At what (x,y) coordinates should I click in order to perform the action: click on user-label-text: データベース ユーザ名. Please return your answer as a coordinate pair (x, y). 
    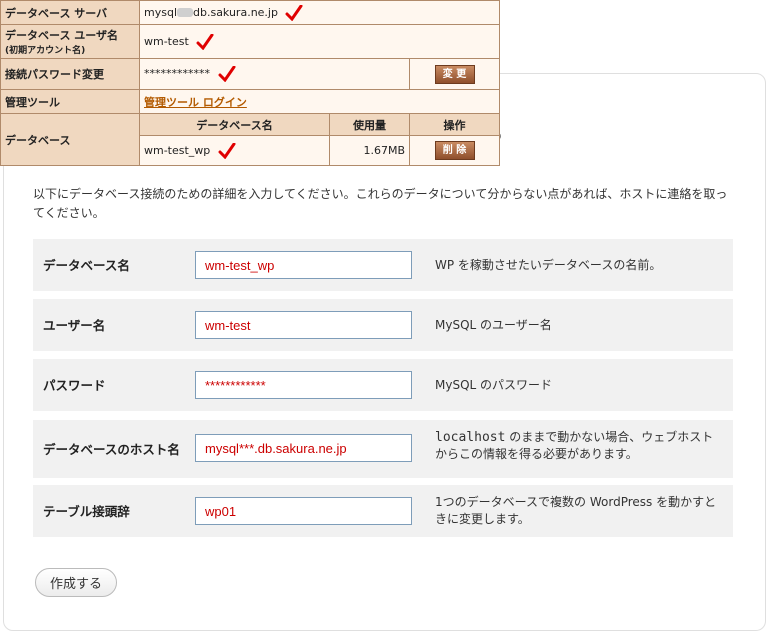
    Looking at the image, I should click on (62, 35).